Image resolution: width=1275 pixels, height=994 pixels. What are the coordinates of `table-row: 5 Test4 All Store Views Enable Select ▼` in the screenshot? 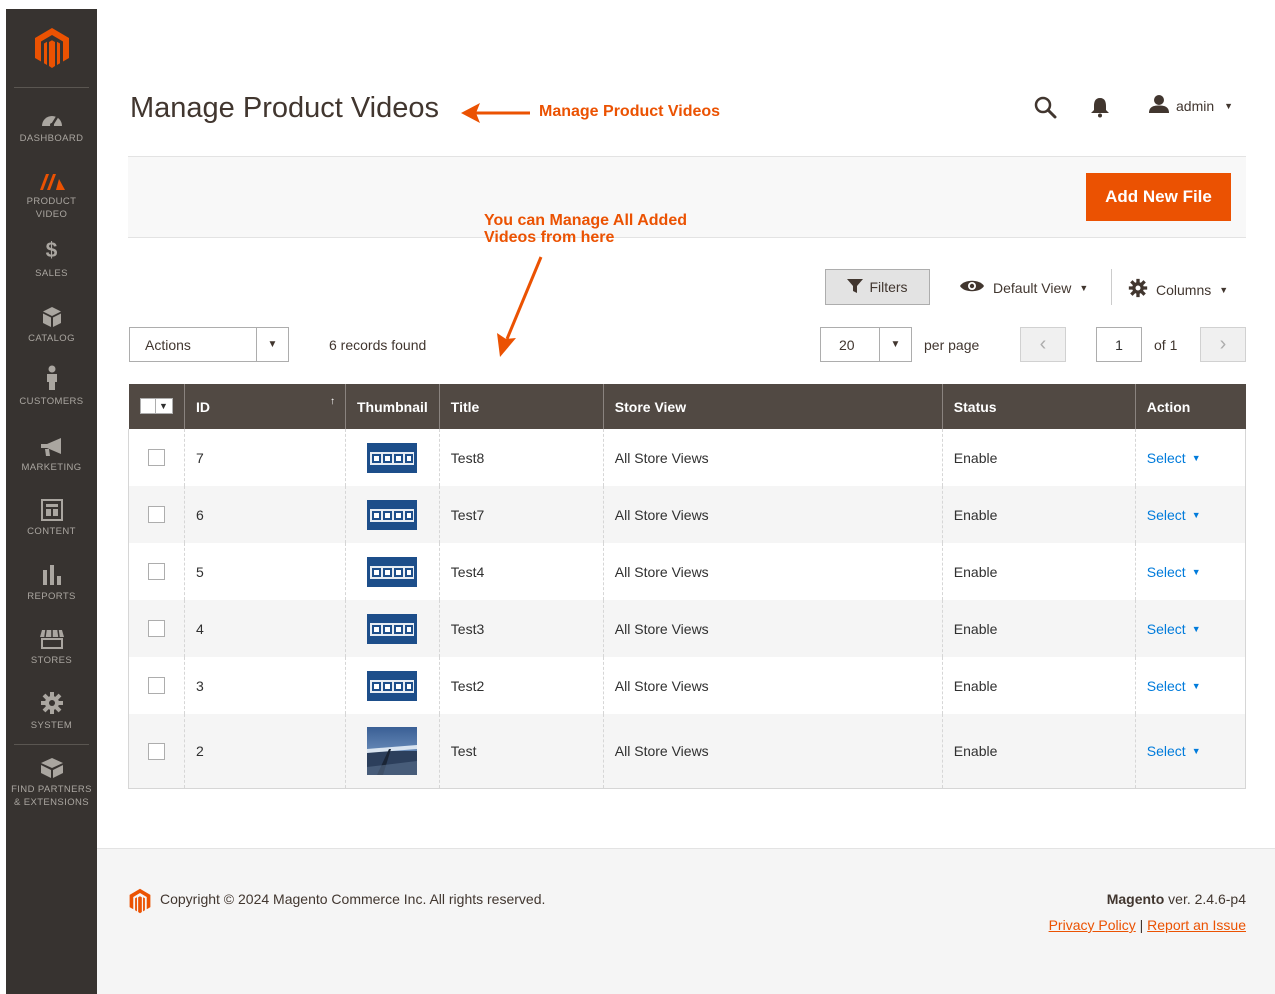 It's located at (687, 571).